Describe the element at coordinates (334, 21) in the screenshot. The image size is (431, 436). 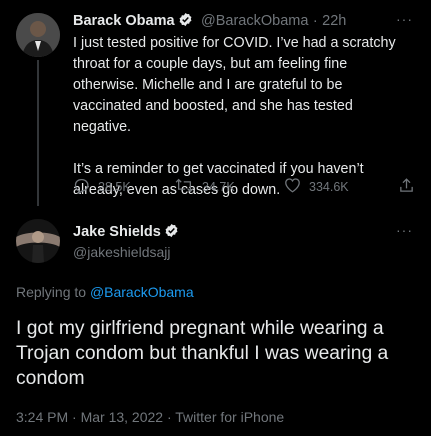
I see `tweet-time: 22h` at that location.